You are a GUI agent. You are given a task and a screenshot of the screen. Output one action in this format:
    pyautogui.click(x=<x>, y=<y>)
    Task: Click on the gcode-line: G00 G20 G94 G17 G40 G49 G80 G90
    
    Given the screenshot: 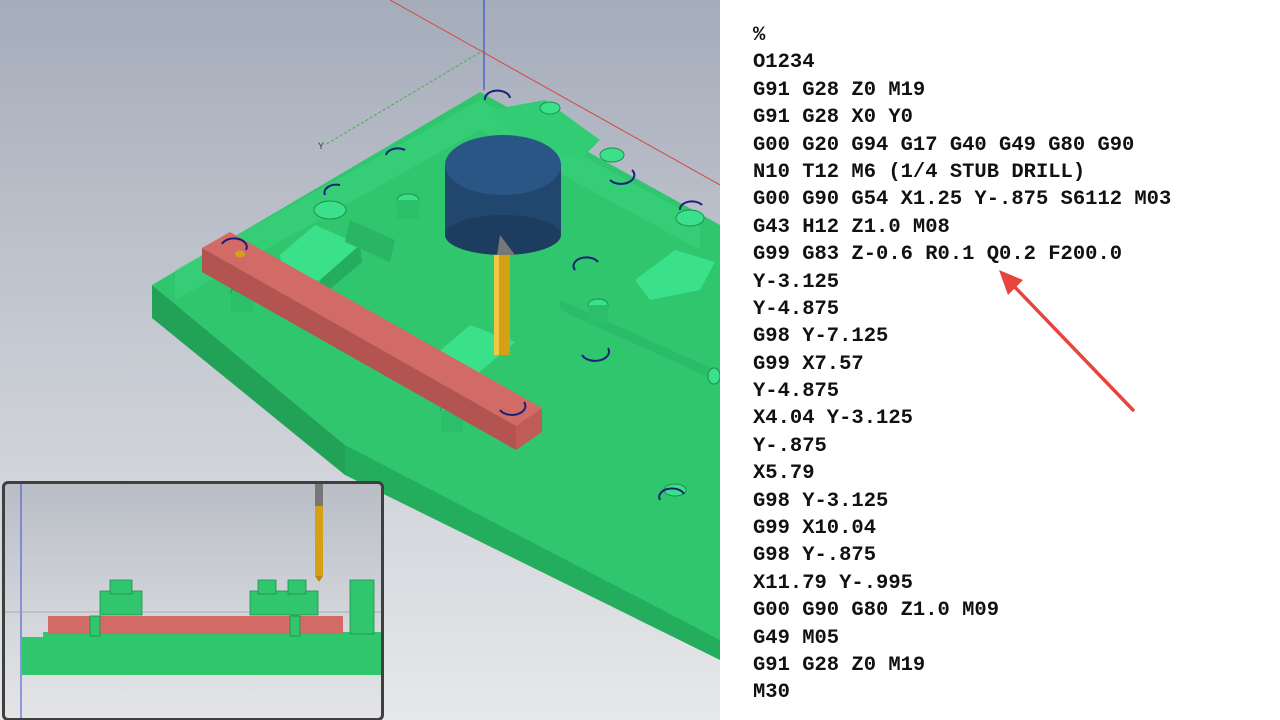 What is the action you would take?
    pyautogui.click(x=944, y=145)
    